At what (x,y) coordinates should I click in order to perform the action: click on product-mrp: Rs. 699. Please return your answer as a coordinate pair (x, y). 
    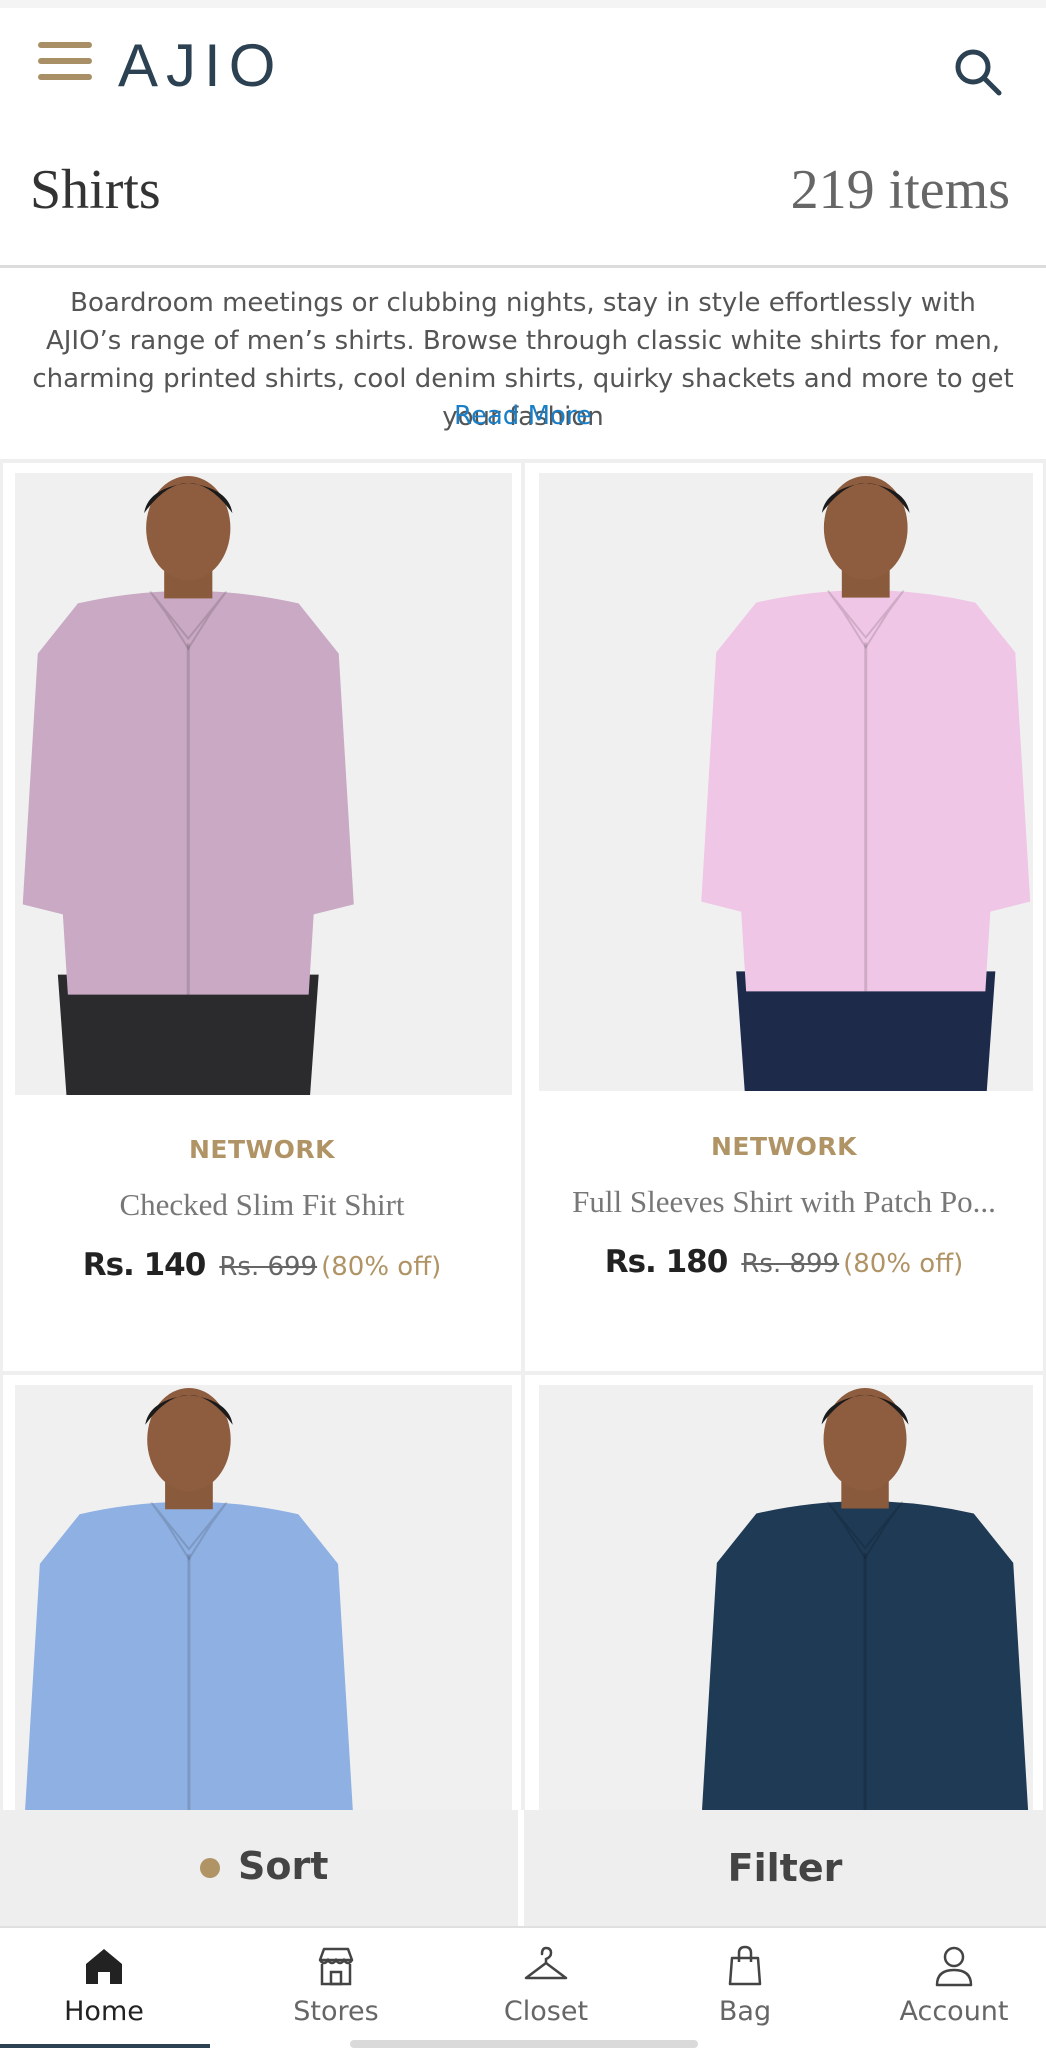
    Looking at the image, I should click on (268, 1267).